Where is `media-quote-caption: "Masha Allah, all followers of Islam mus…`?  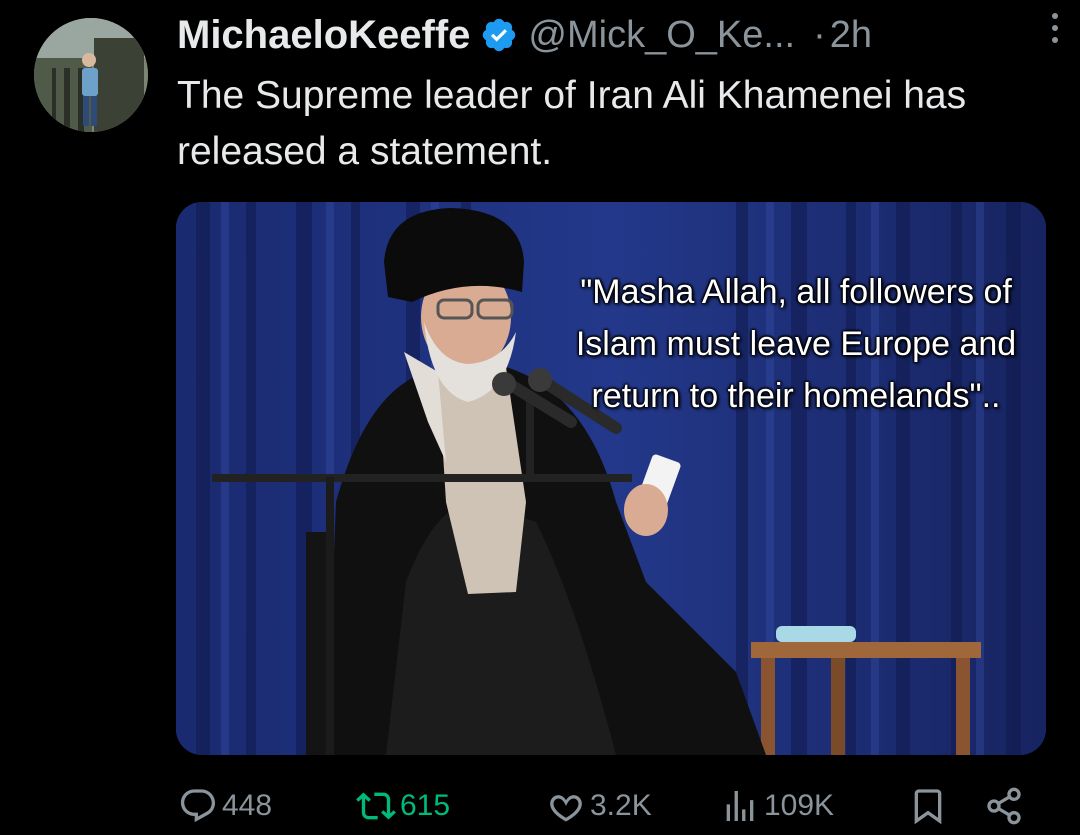 media-quote-caption: "Masha Allah, all followers of Islam mus… is located at coordinates (796, 344).